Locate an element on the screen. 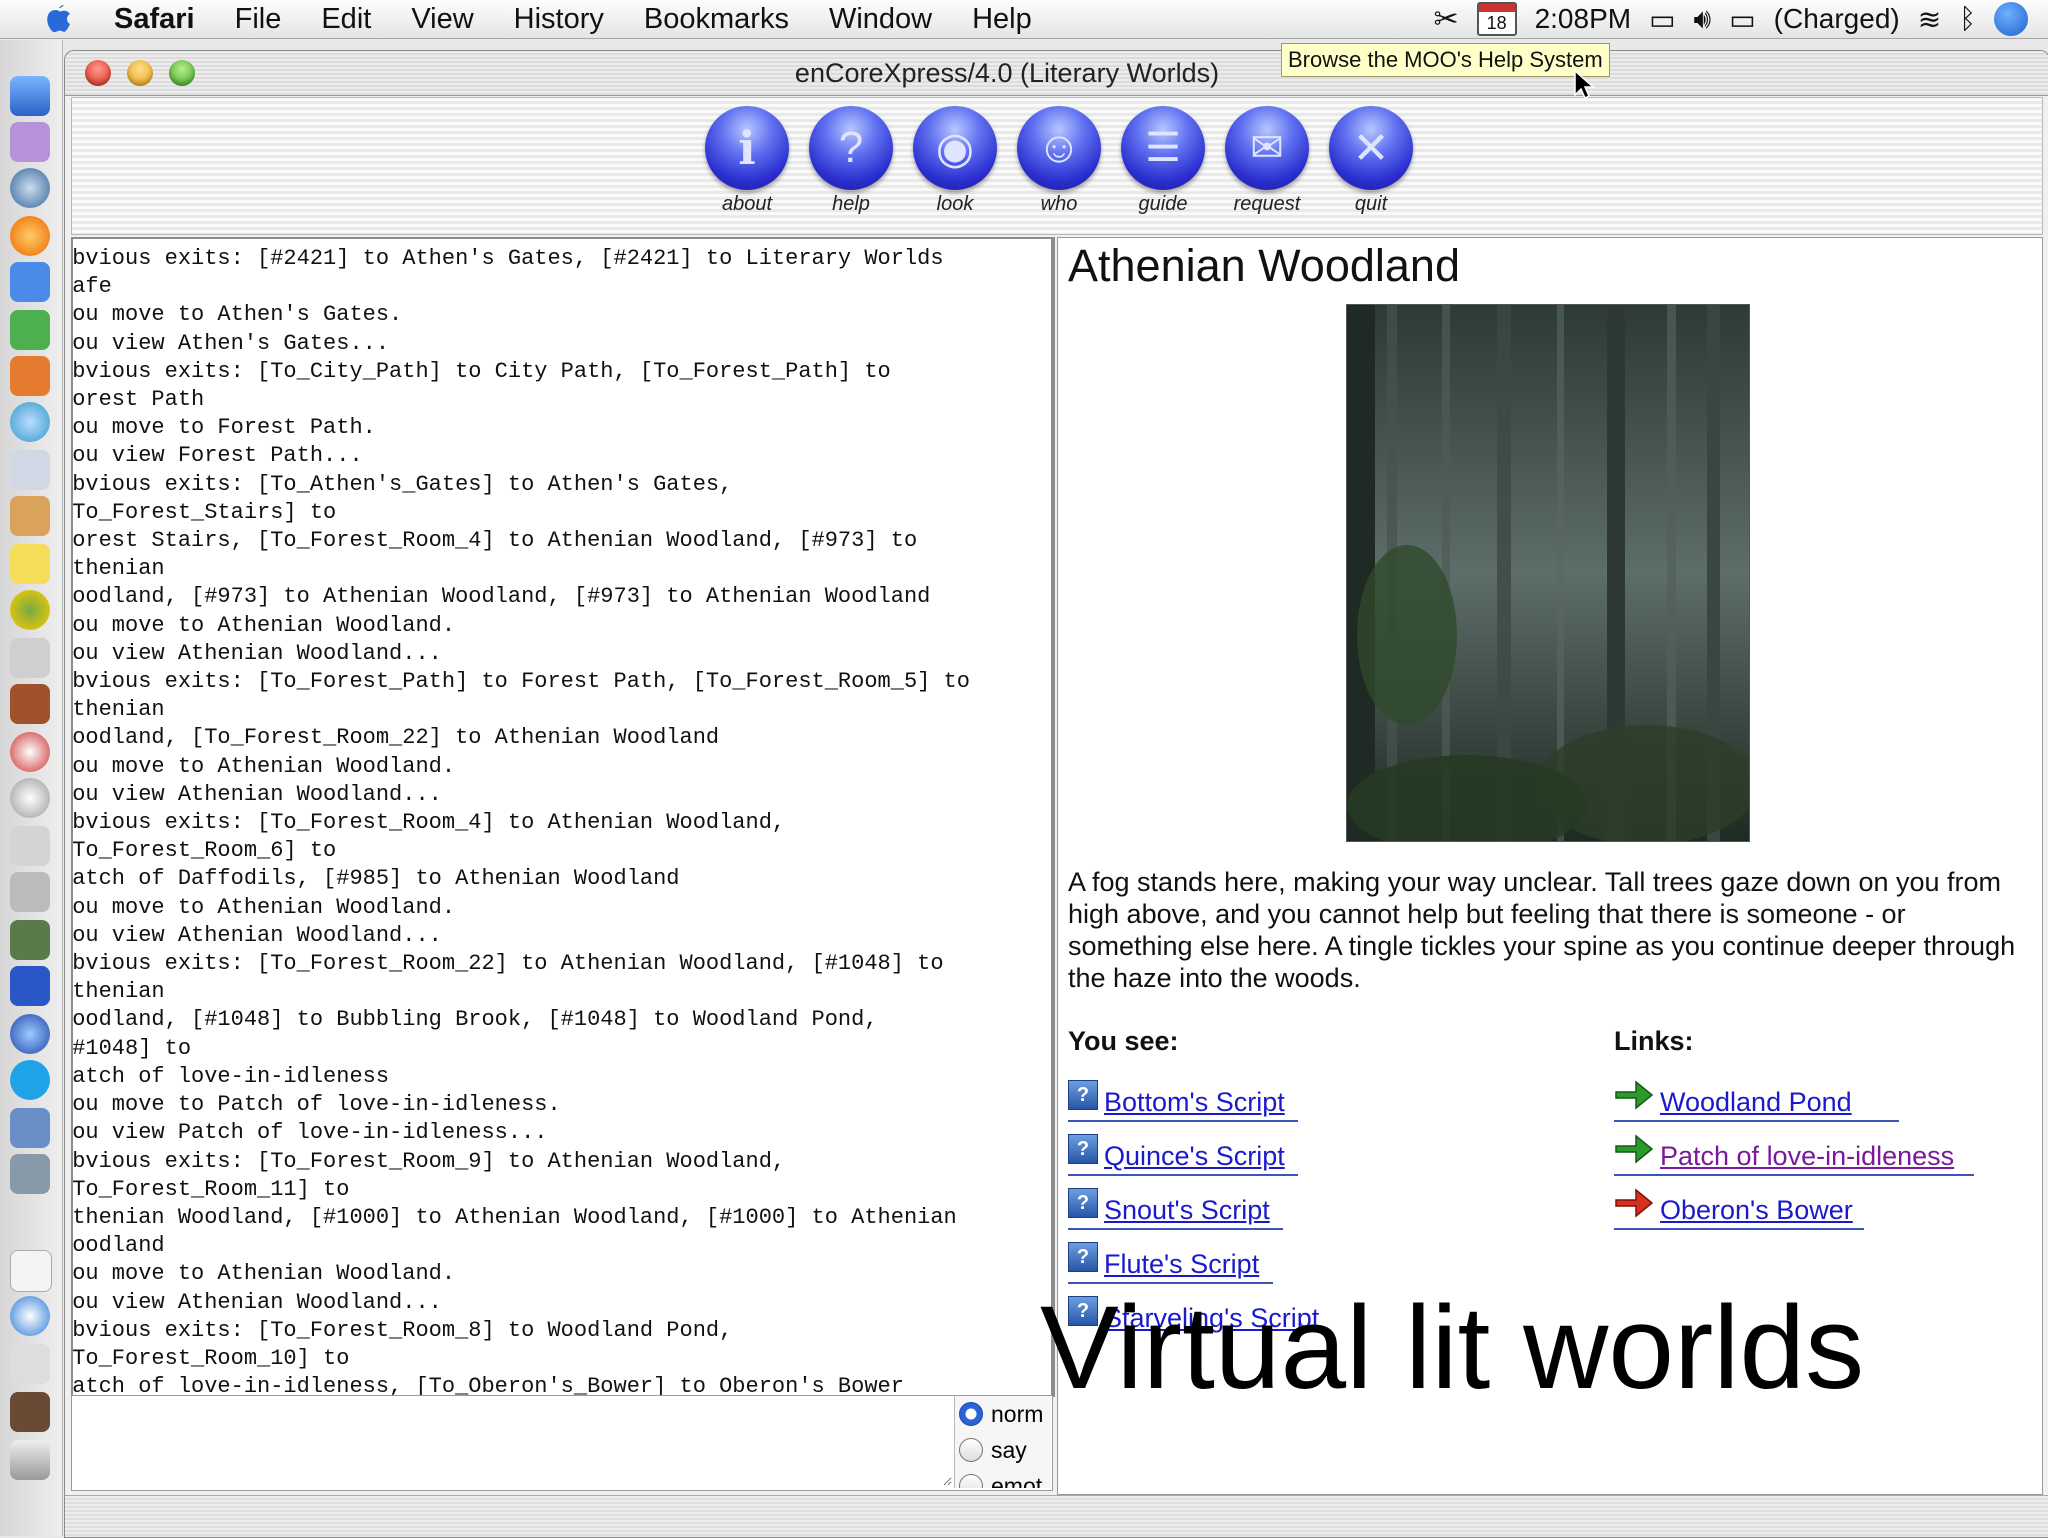 This screenshot has height=1538, width=2048. object-item: ? Bottom's Script is located at coordinates (1193, 1093).